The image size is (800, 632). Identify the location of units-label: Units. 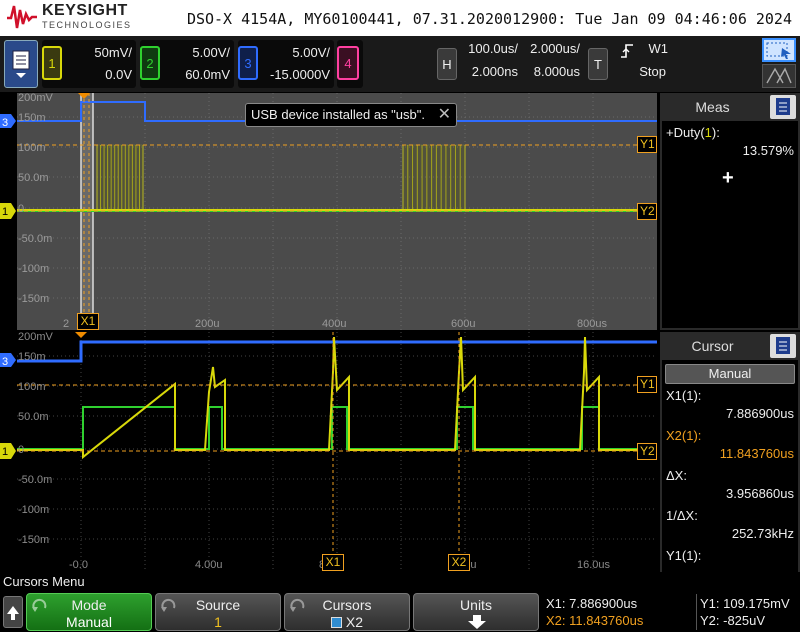
(476, 605).